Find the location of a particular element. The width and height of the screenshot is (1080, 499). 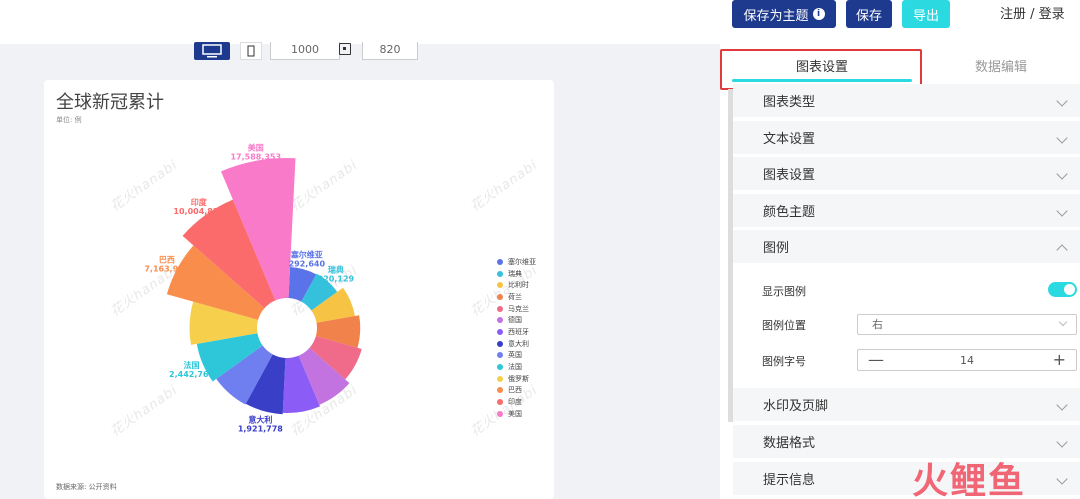

legend-label: 印度 is located at coordinates (515, 402).